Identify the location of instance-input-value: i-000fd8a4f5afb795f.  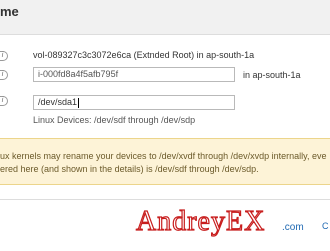
(78, 74).